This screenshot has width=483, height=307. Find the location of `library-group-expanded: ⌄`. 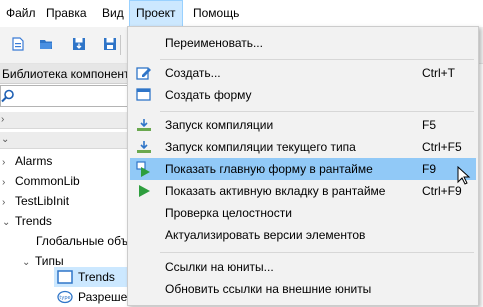

library-group-expanded: ⌄ is located at coordinates (65, 140).